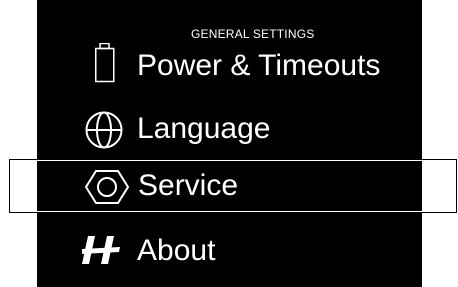 This screenshot has width=458, height=287. I want to click on menu-item-label: About, so click(176, 250).